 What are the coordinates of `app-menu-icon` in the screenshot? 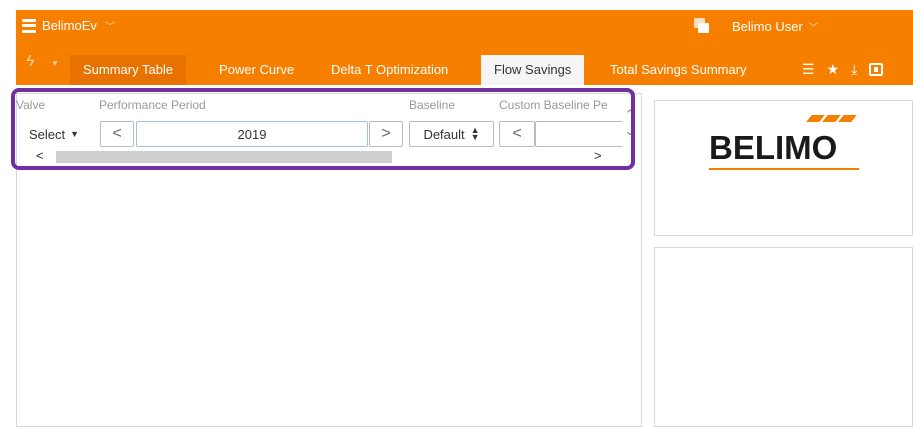 It's located at (29, 25).